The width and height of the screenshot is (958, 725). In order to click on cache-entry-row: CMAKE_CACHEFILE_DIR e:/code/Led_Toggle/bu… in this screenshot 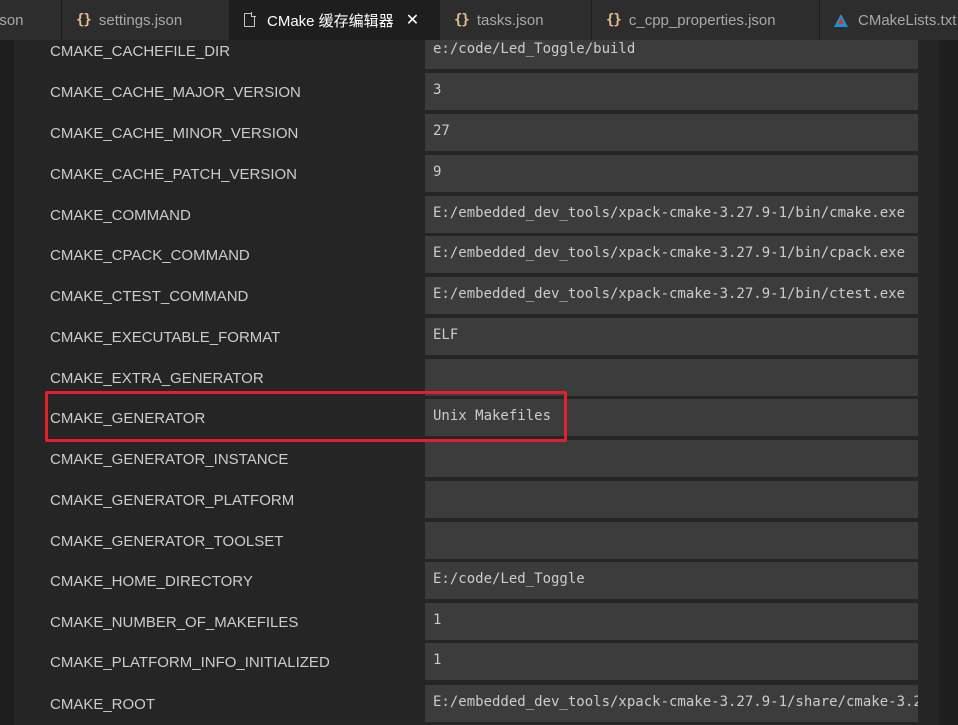, I will do `click(476, 56)`.